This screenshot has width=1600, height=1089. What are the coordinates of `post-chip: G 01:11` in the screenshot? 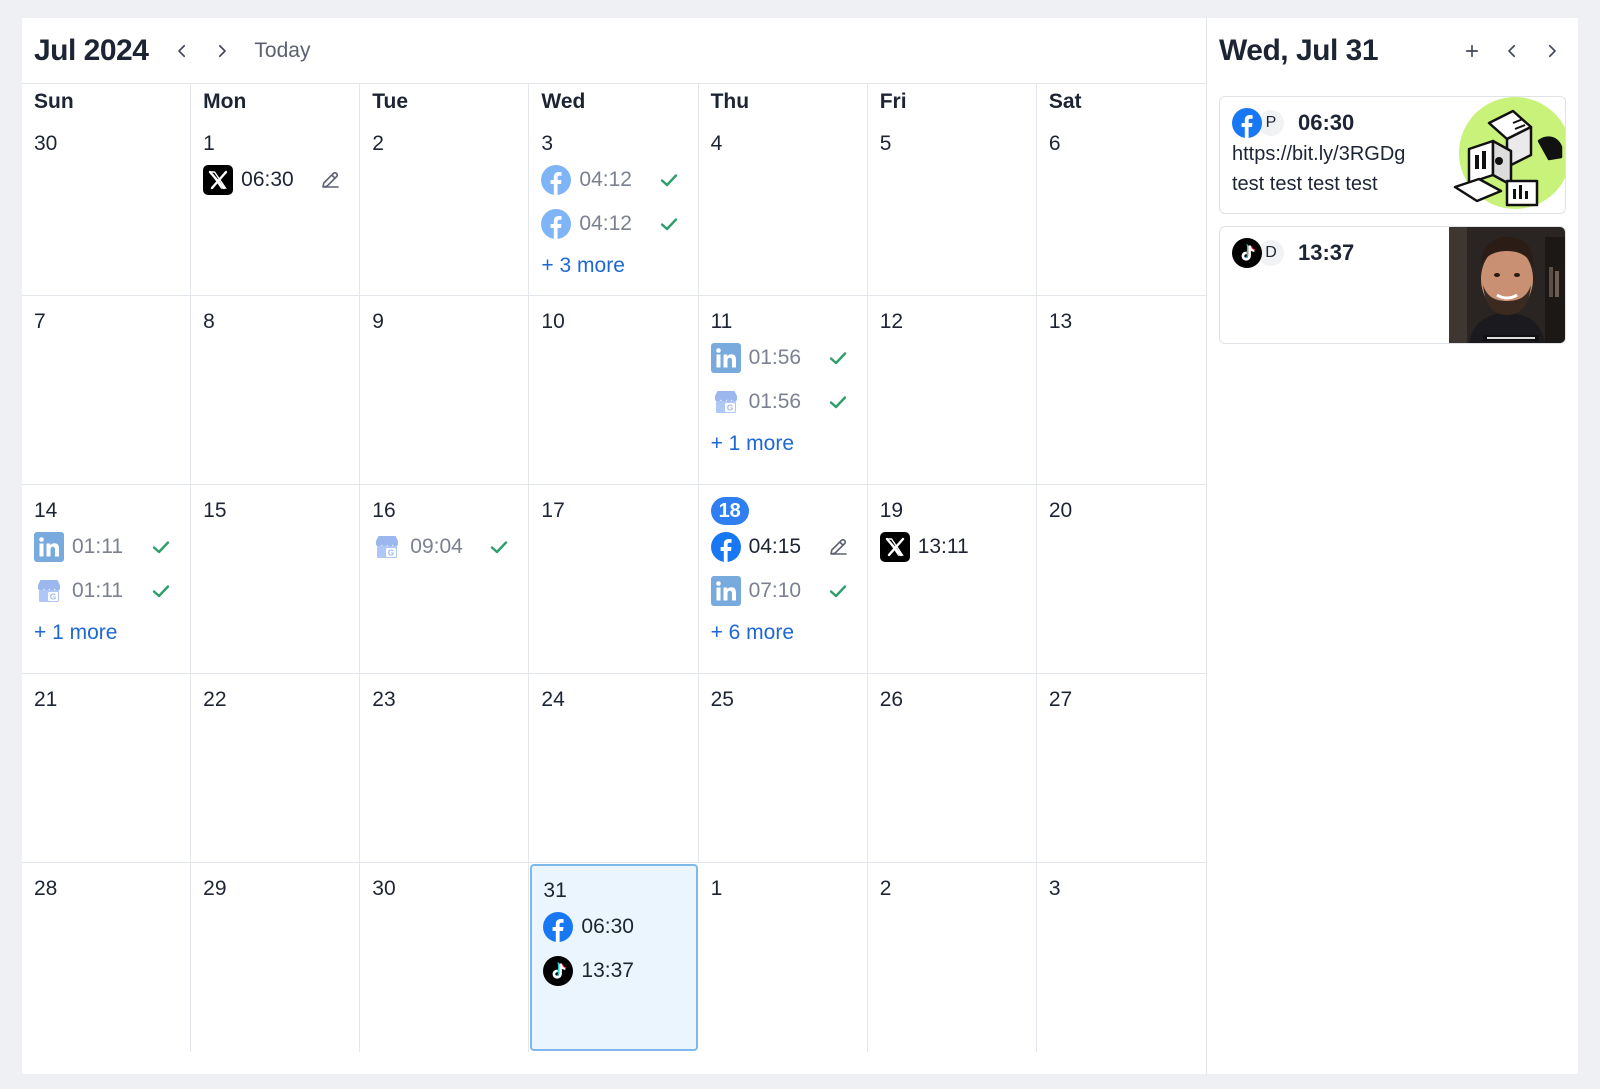 It's located at (106, 591).